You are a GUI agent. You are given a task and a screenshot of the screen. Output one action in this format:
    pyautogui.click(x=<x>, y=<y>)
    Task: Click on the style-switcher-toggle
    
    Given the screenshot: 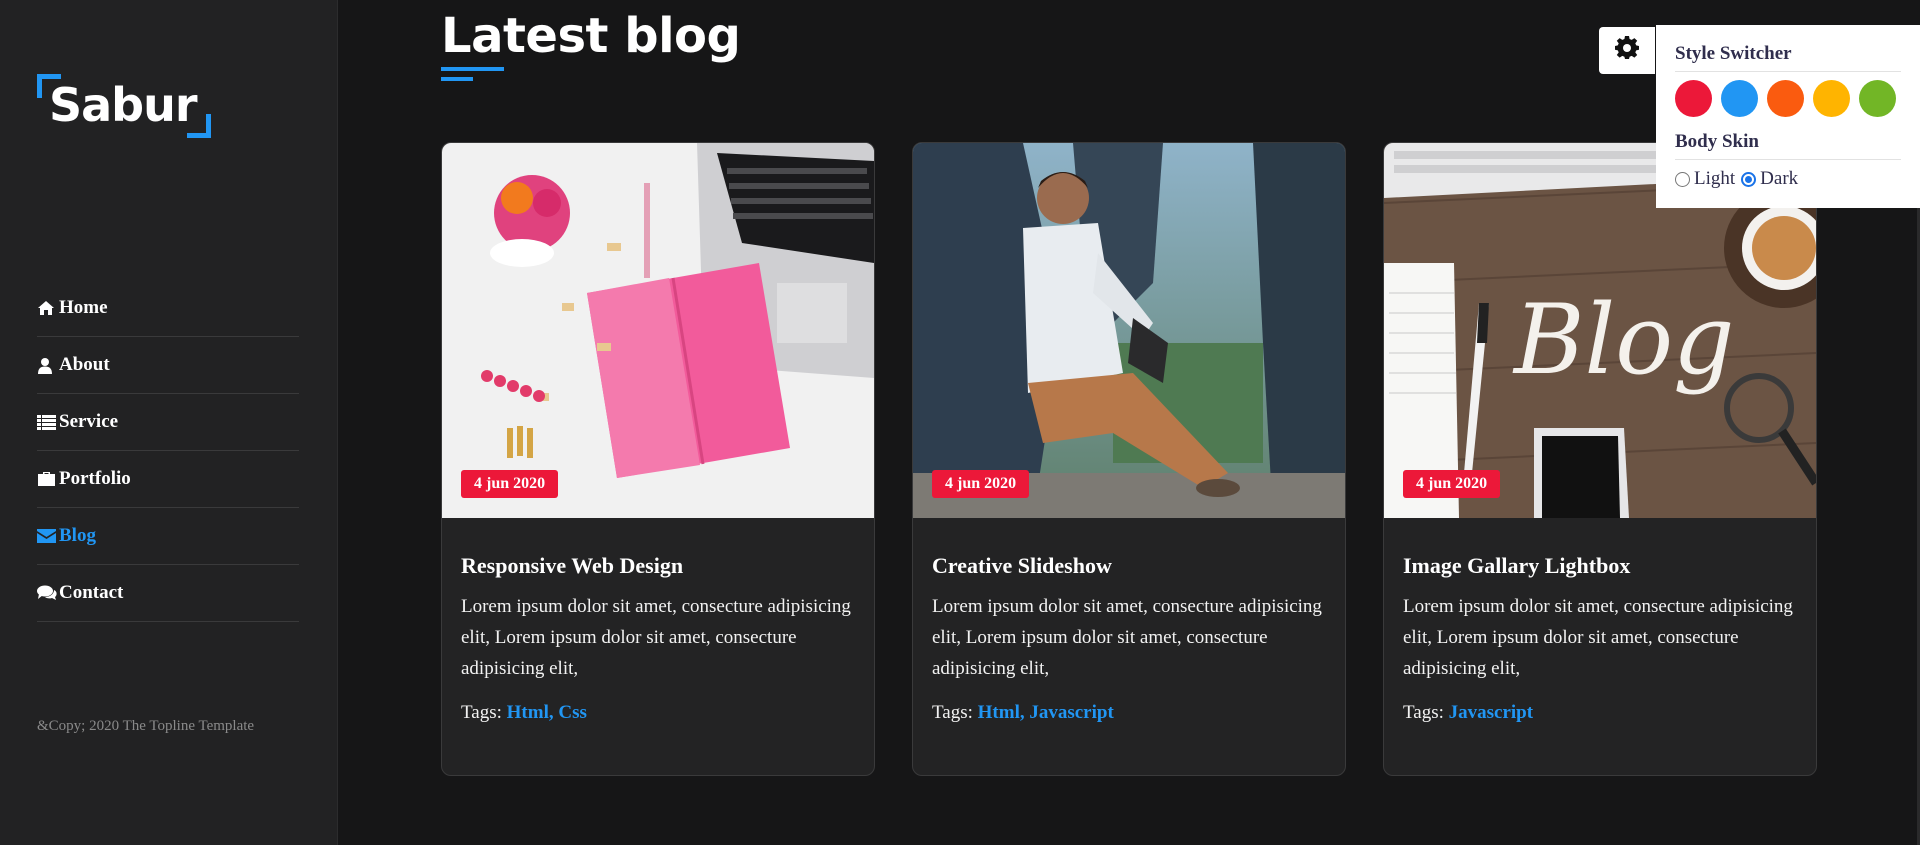 What is the action you would take?
    pyautogui.click(x=1627, y=50)
    